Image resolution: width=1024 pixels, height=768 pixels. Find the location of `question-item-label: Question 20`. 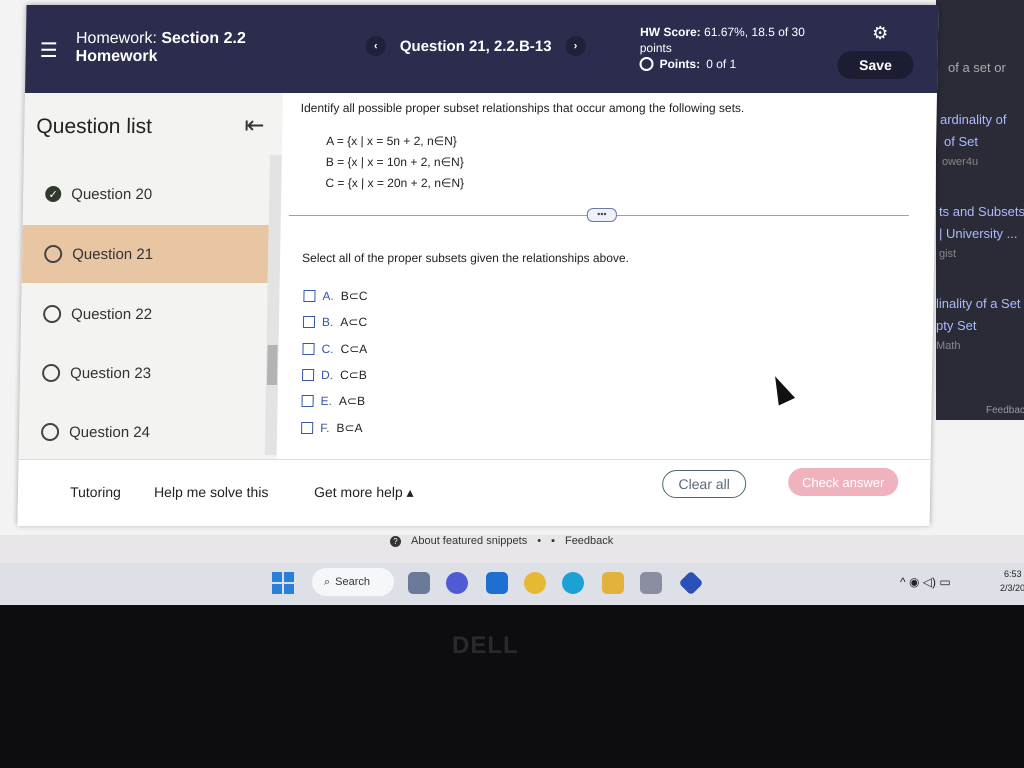

question-item-label: Question 20 is located at coordinates (112, 194).